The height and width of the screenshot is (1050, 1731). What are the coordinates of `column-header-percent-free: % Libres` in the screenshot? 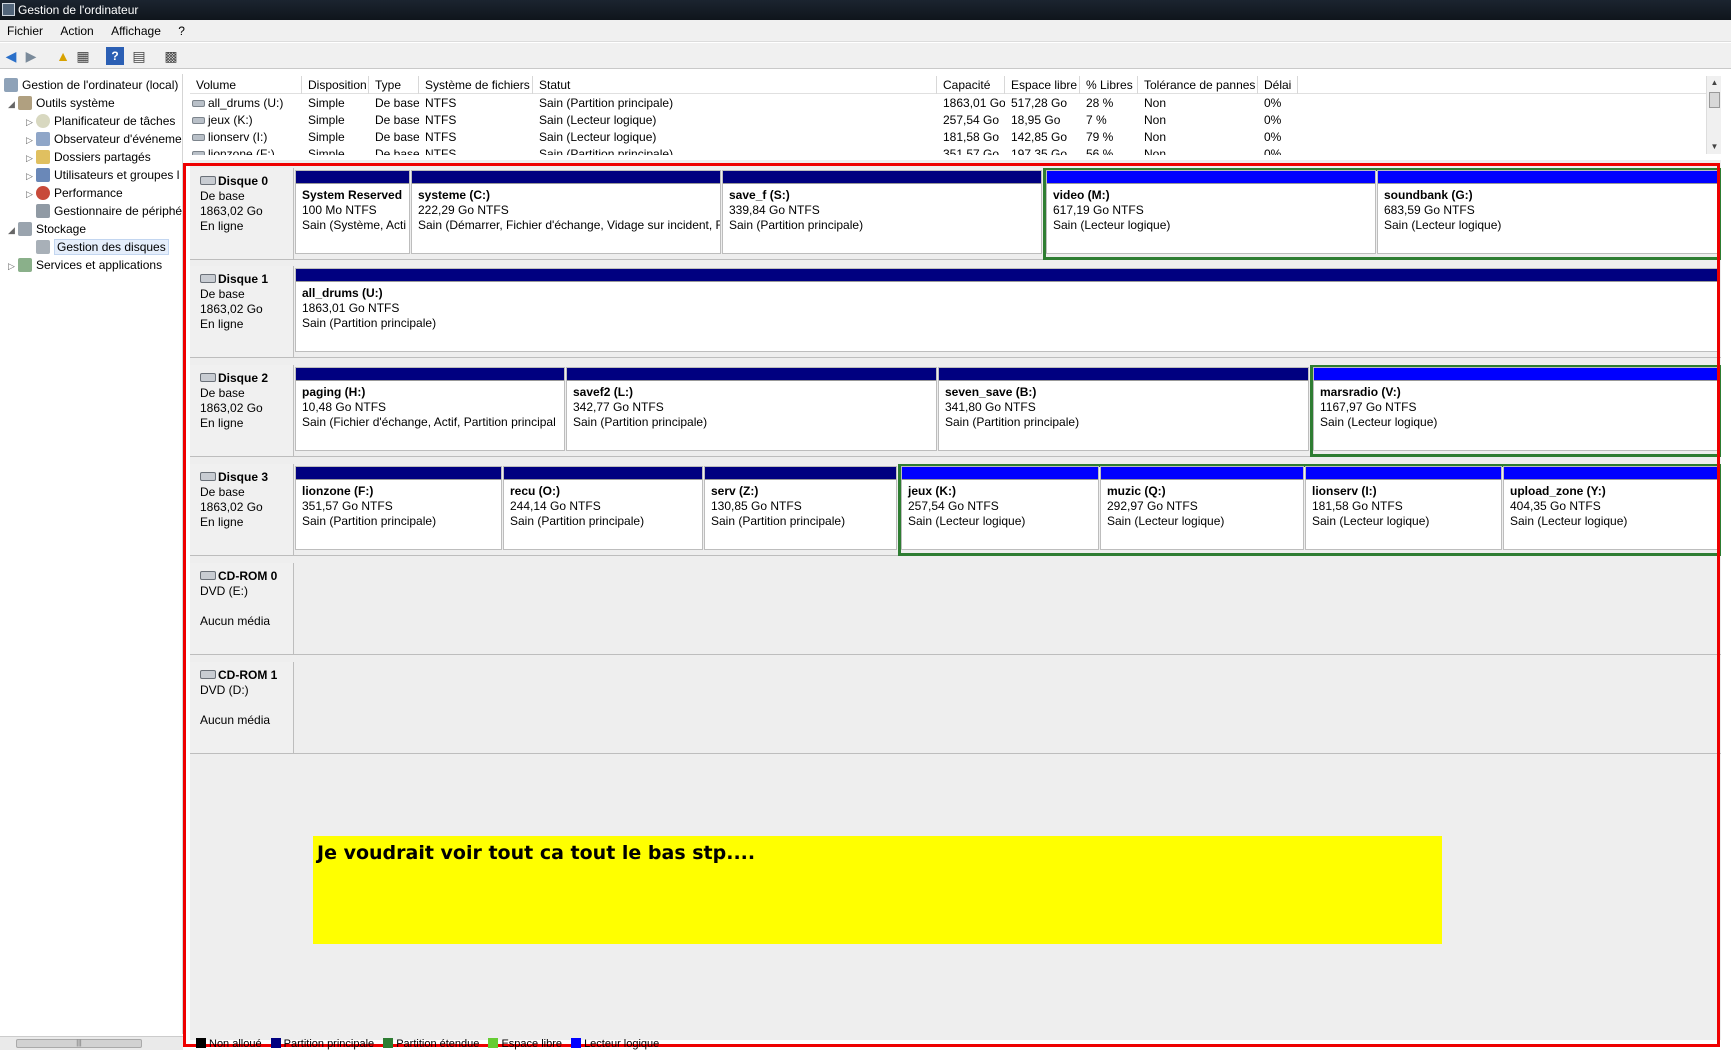 It's located at (1109, 85).